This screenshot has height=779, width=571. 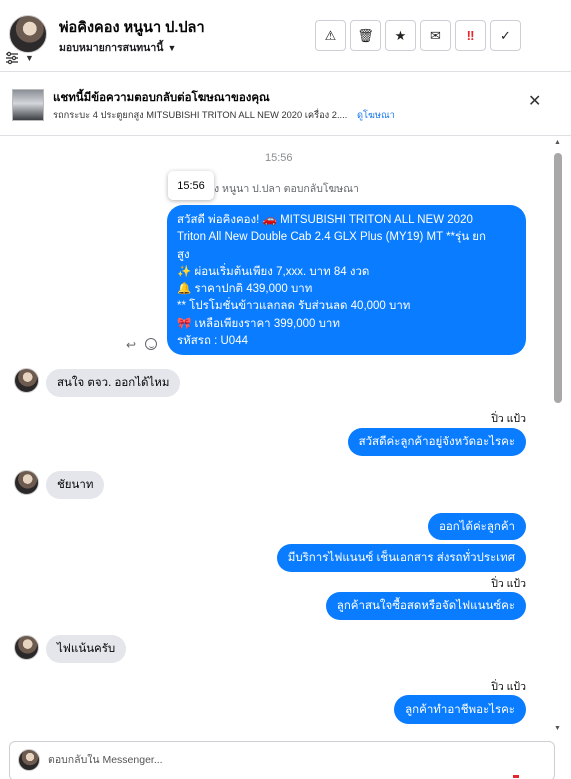 I want to click on composer-indicator, so click(x=516, y=776).